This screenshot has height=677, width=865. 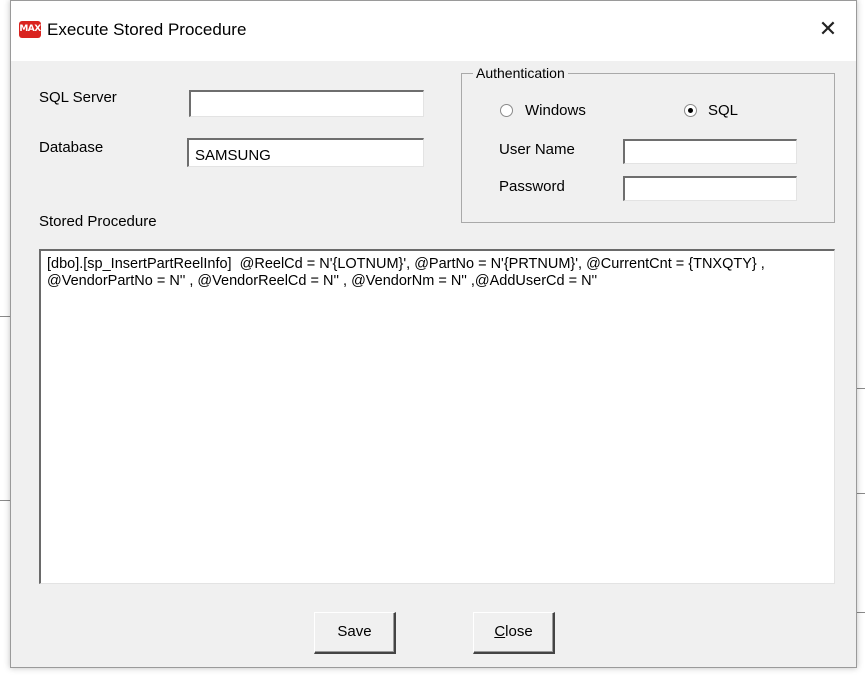 I want to click on database-label: Database, so click(x=71, y=147).